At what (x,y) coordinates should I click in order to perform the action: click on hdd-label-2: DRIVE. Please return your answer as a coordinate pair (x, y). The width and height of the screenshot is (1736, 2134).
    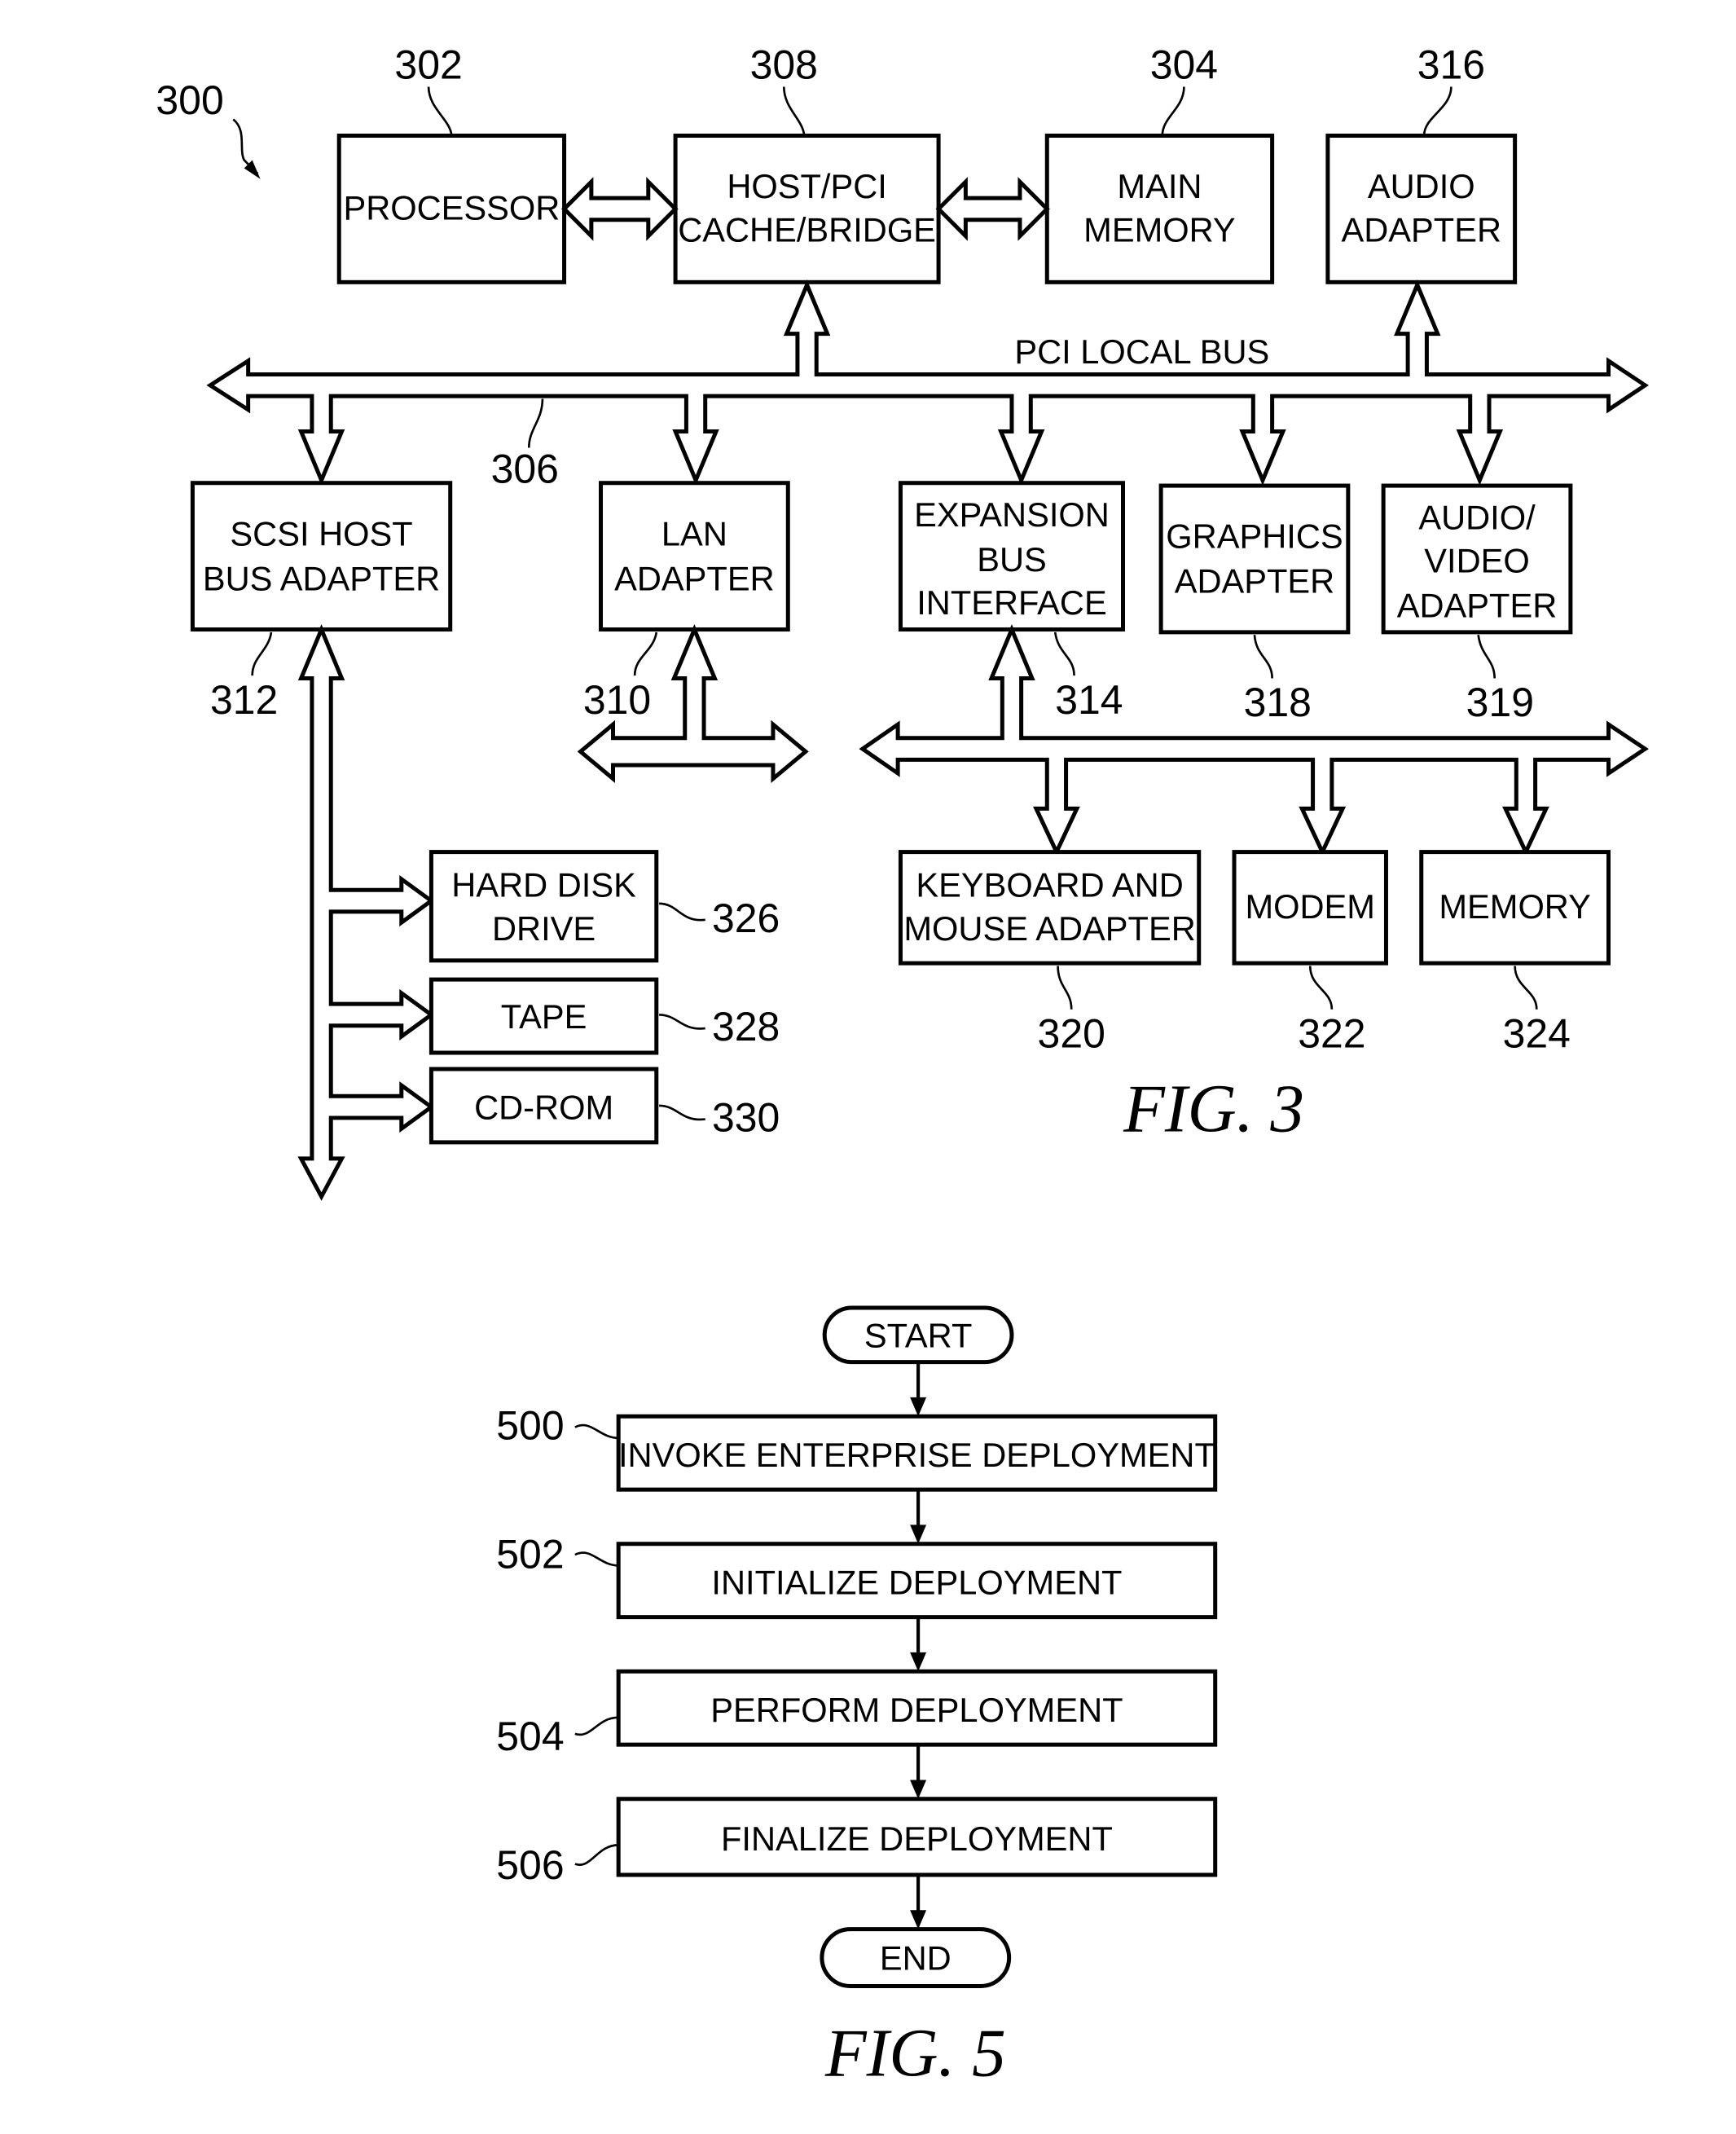
    Looking at the image, I should click on (544, 928).